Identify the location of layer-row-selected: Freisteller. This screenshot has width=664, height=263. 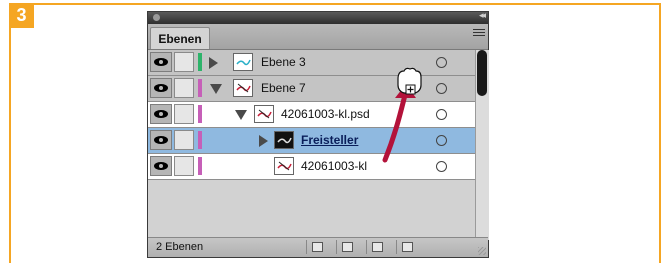
(311, 141).